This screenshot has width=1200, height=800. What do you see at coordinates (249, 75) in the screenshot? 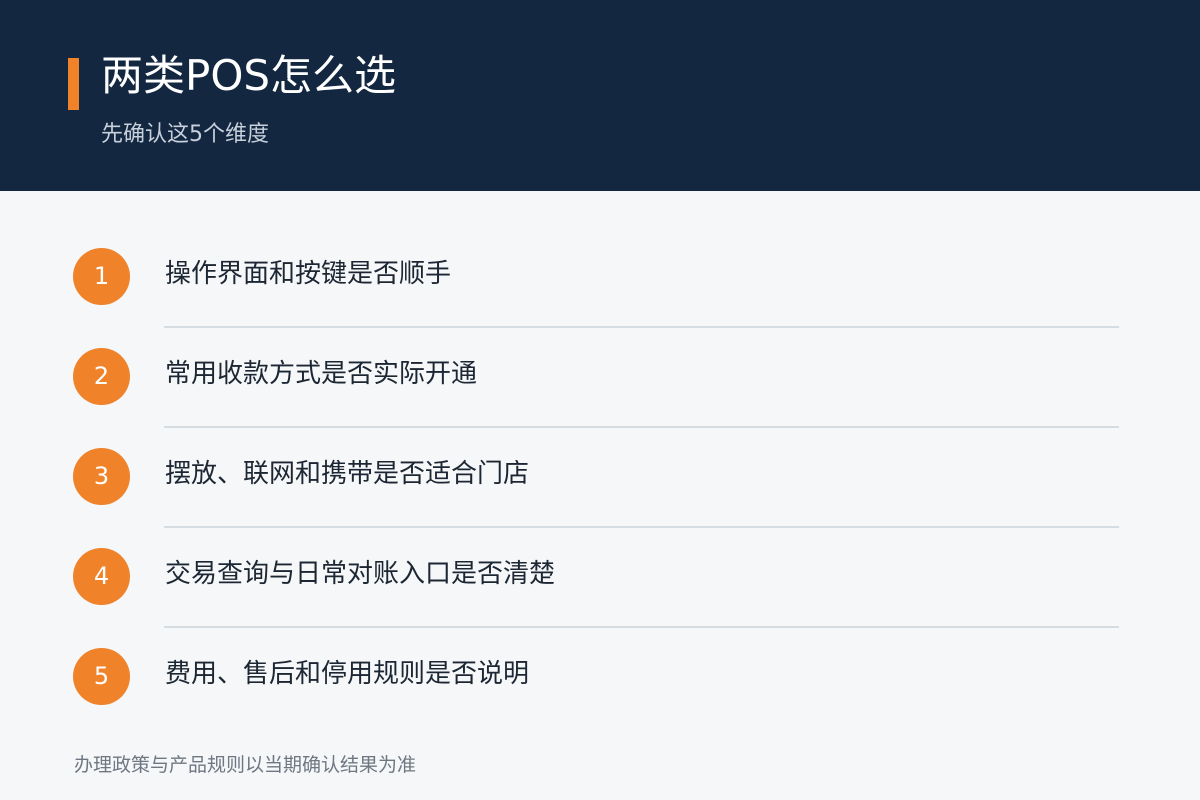
I see `page-title: 两类POS怎么选` at bounding box center [249, 75].